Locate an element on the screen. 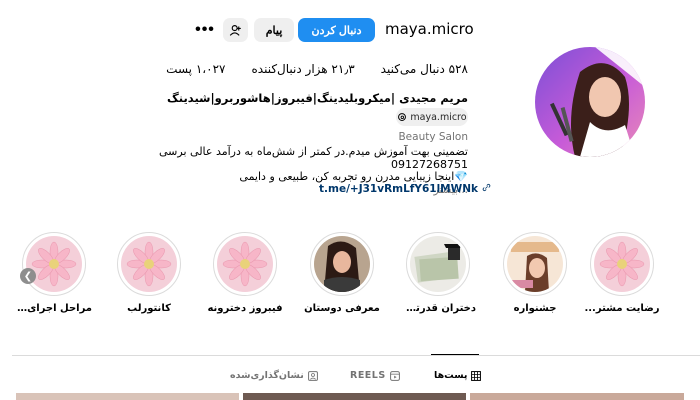  profile-category: Beauty Salon is located at coordinates (433, 137).